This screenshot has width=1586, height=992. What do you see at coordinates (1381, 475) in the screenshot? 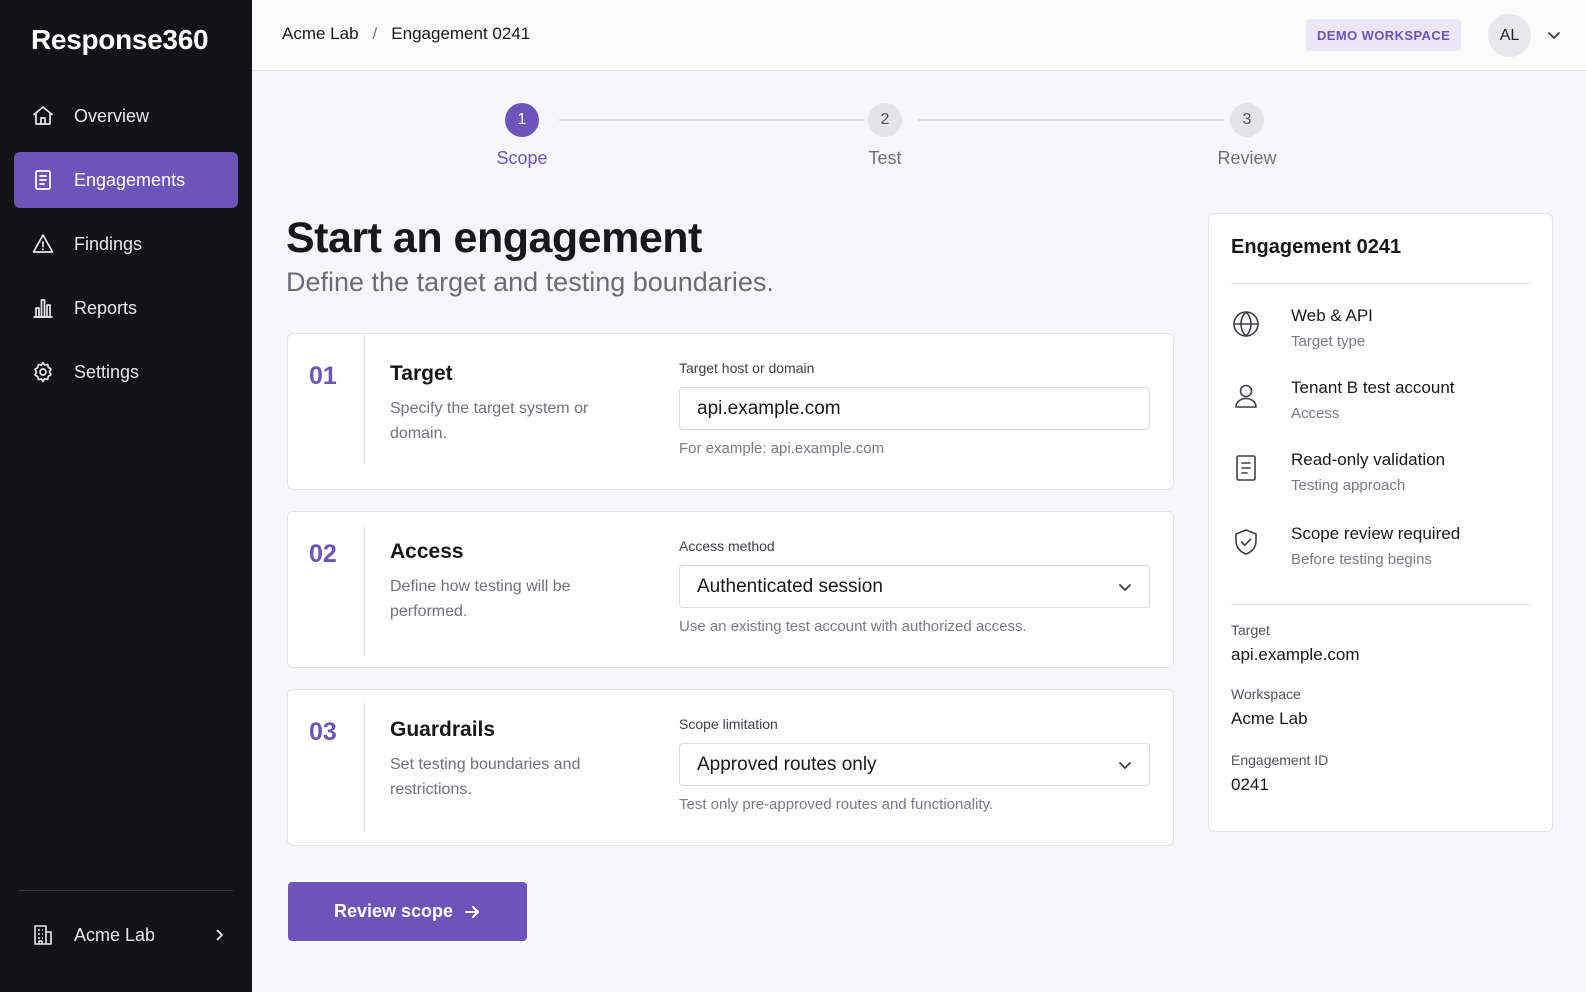
I see `summary-item-testing-approach: Read-only validation Testing approach` at bounding box center [1381, 475].